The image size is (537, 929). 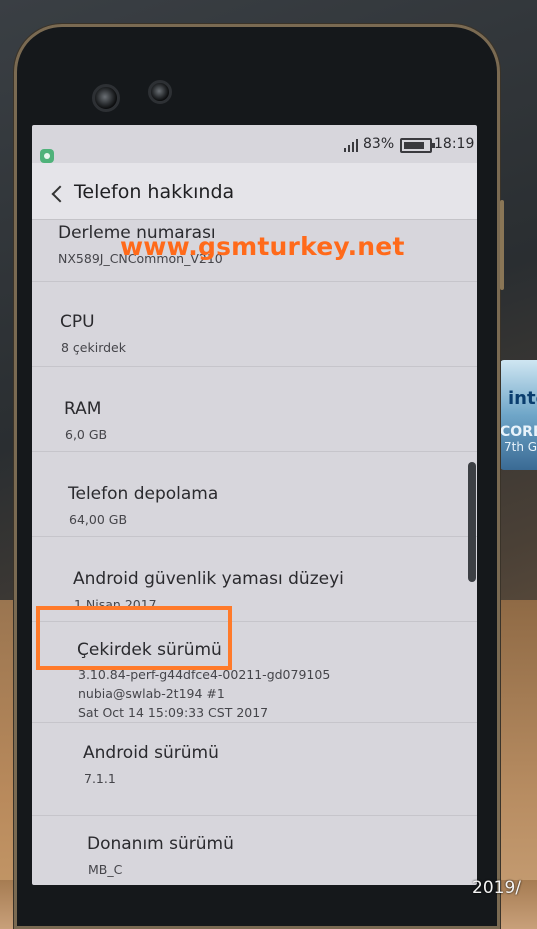 I want to click on signal-icon, so click(x=352, y=145).